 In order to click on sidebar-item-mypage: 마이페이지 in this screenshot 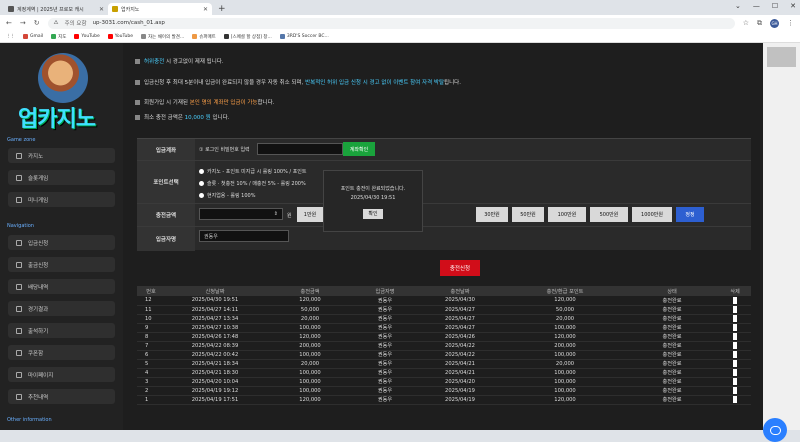, I will do `click(61, 374)`.